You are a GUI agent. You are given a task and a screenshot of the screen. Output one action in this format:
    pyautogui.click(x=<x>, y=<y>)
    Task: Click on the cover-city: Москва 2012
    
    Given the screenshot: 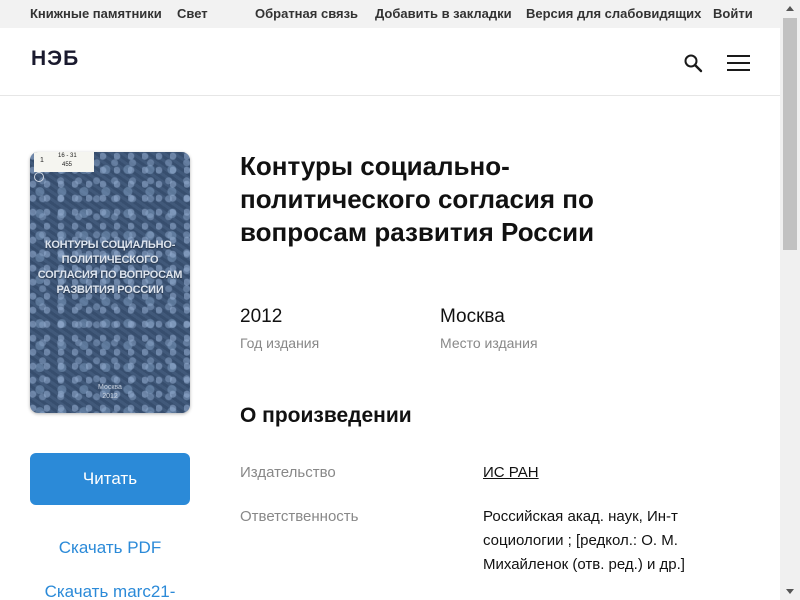 What is the action you would take?
    pyautogui.click(x=110, y=392)
    